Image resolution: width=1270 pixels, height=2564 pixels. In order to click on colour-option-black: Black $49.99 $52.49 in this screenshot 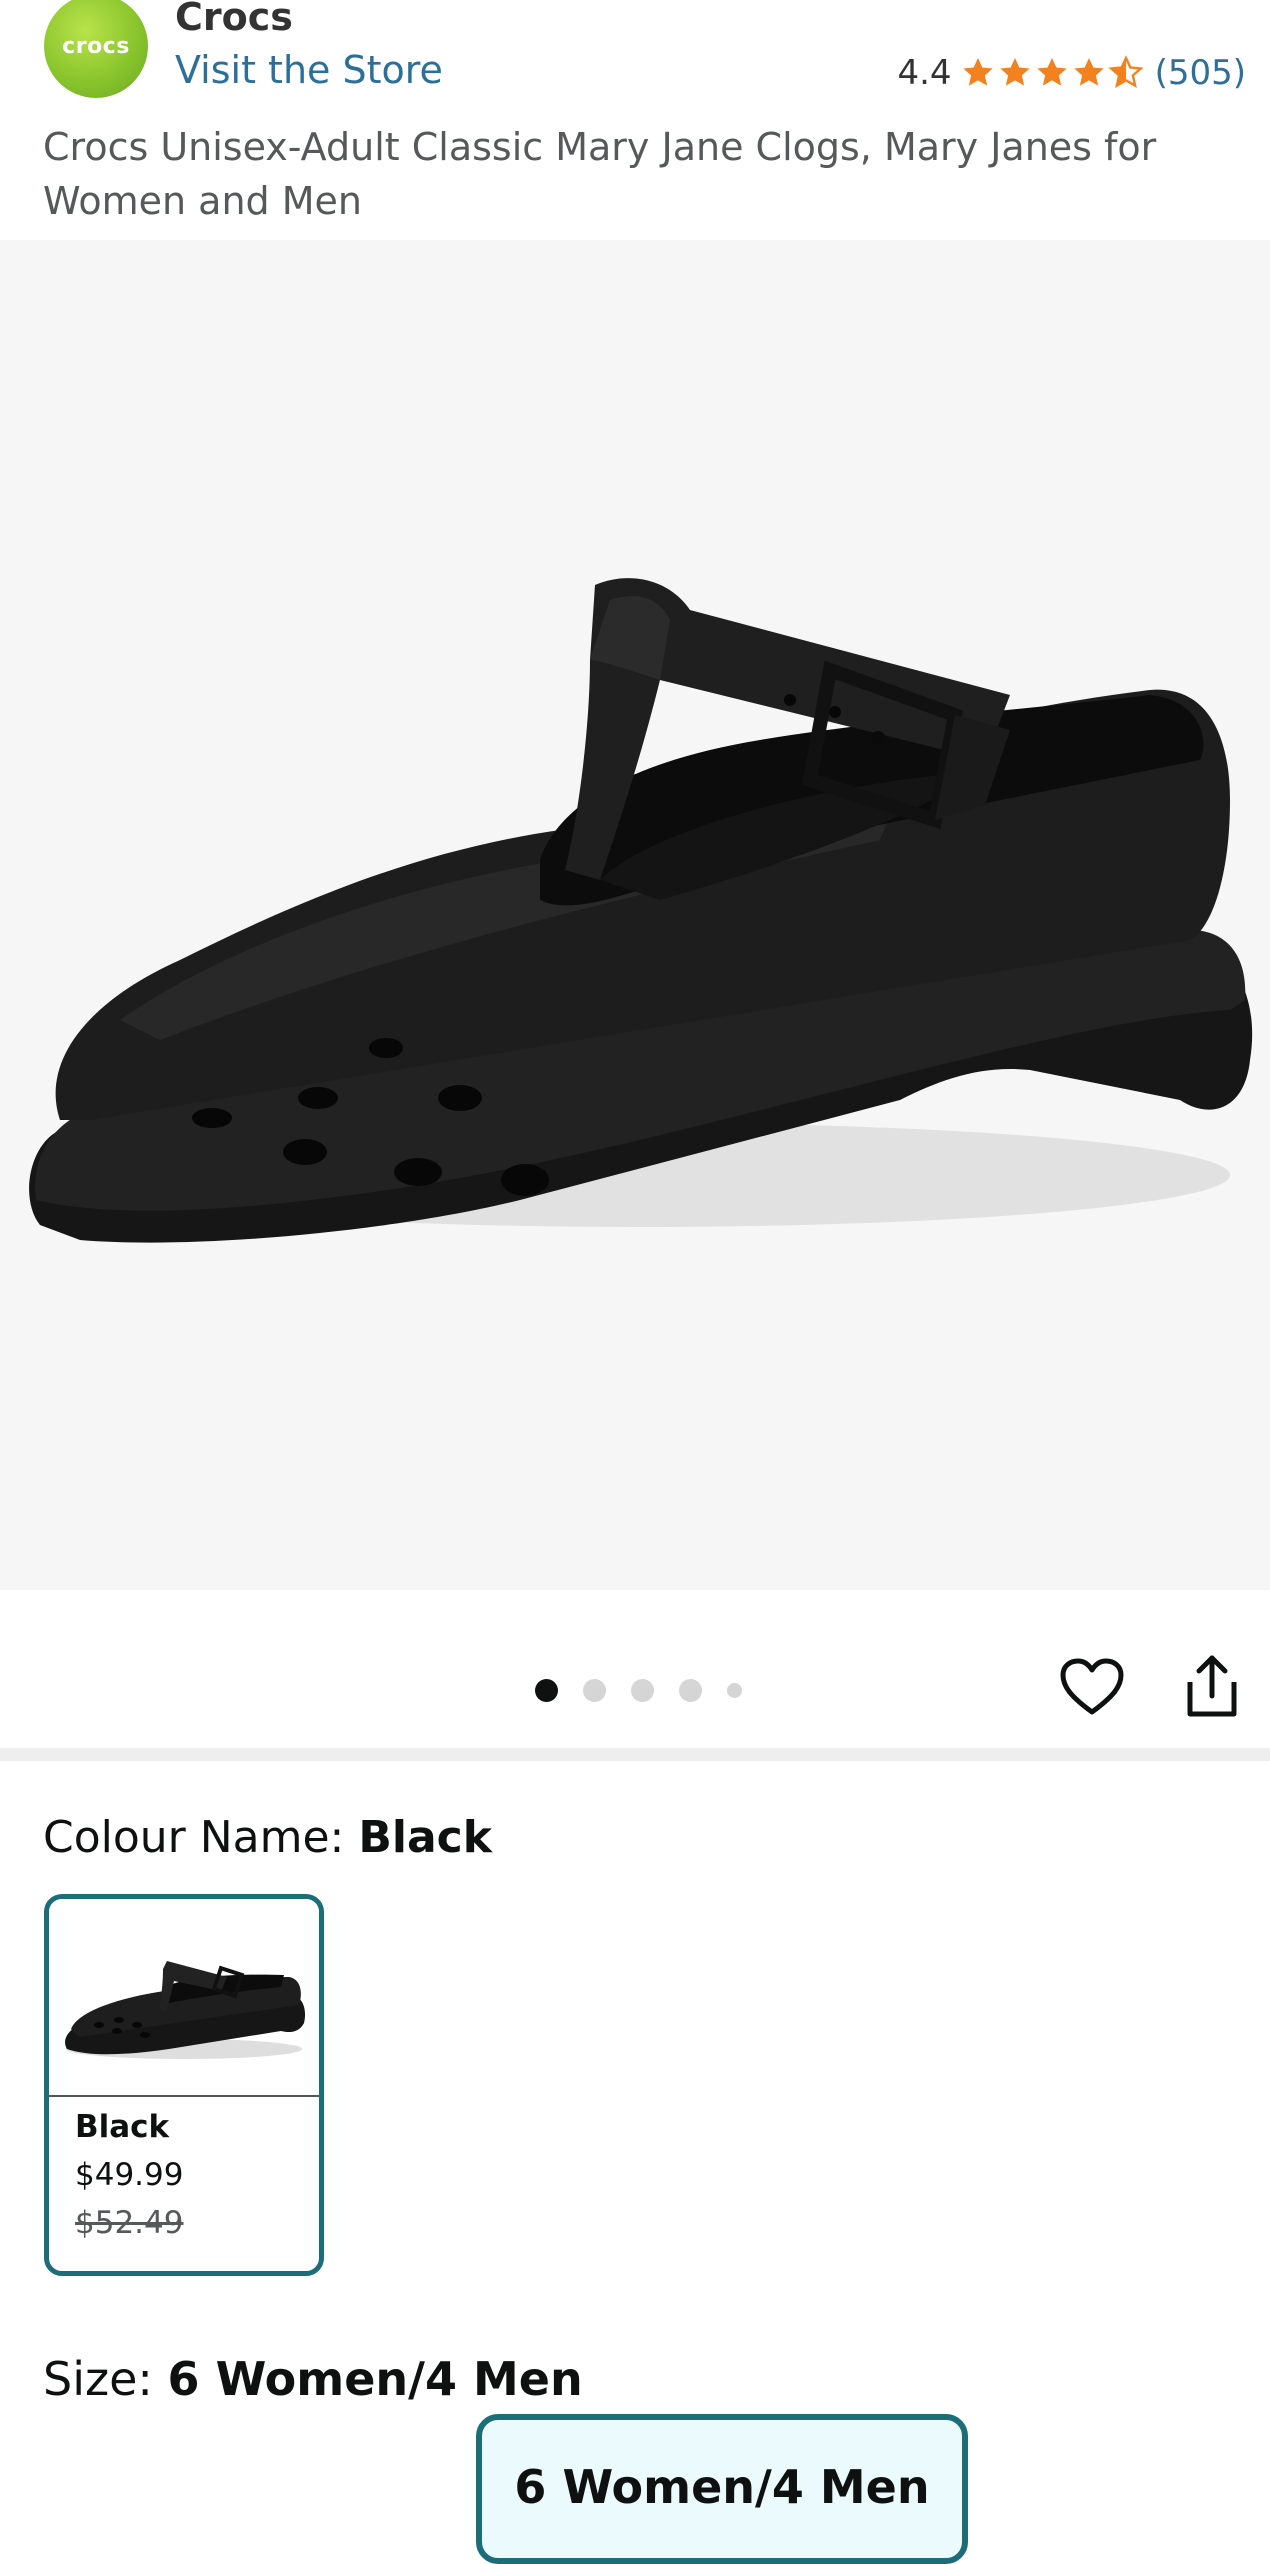, I will do `click(184, 2085)`.